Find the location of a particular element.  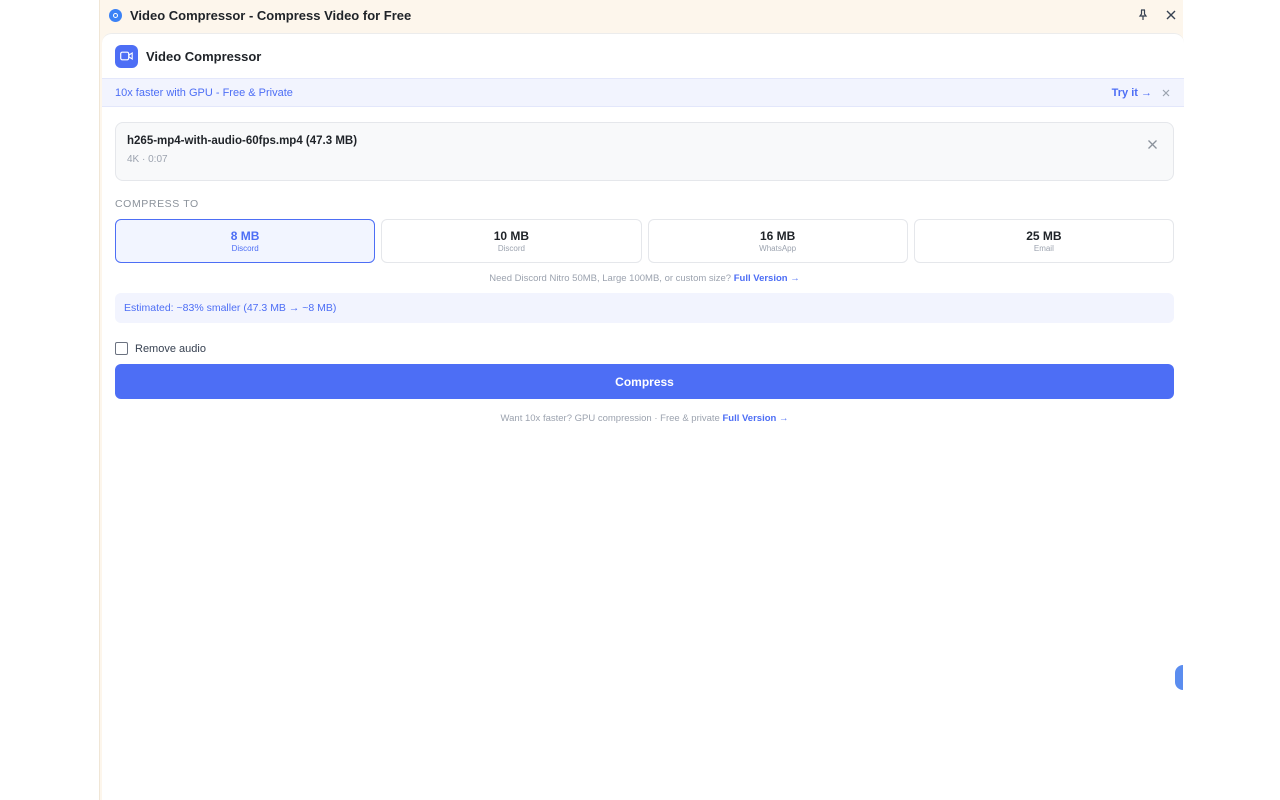

option-8mb: 8 MB Discord is located at coordinates (245, 241).